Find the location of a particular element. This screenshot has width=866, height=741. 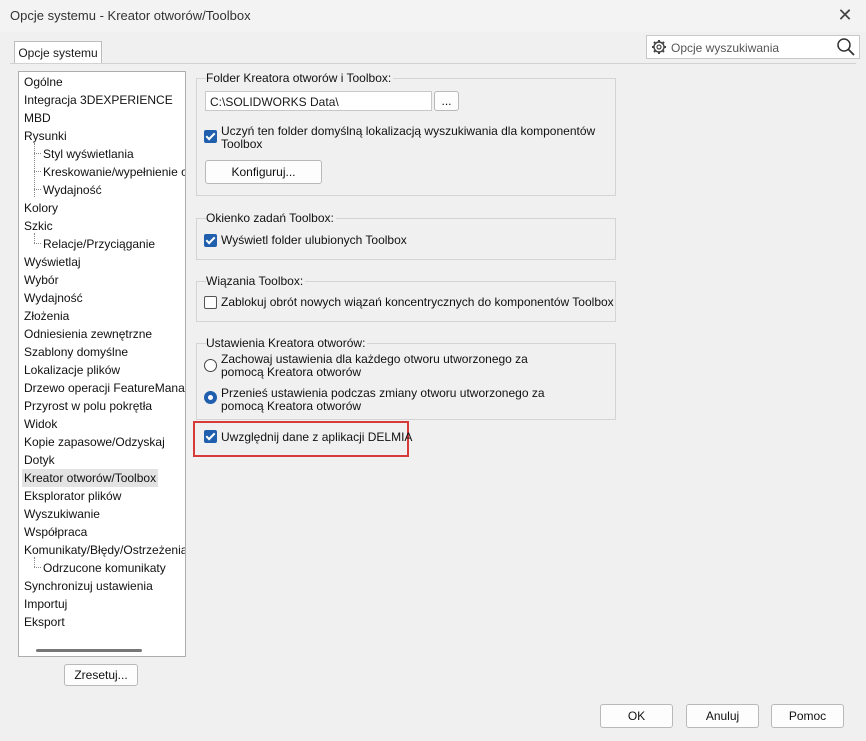

tree-item-zlozenia: Złożenia is located at coordinates (46, 316).